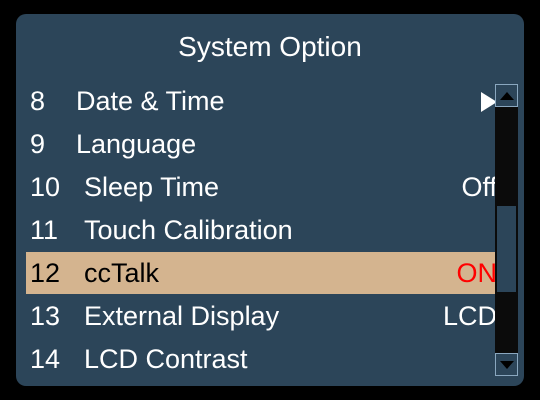 The image size is (540, 400). I want to click on menu-item-cctalk: 12 ccTalk ON, so click(264, 273).